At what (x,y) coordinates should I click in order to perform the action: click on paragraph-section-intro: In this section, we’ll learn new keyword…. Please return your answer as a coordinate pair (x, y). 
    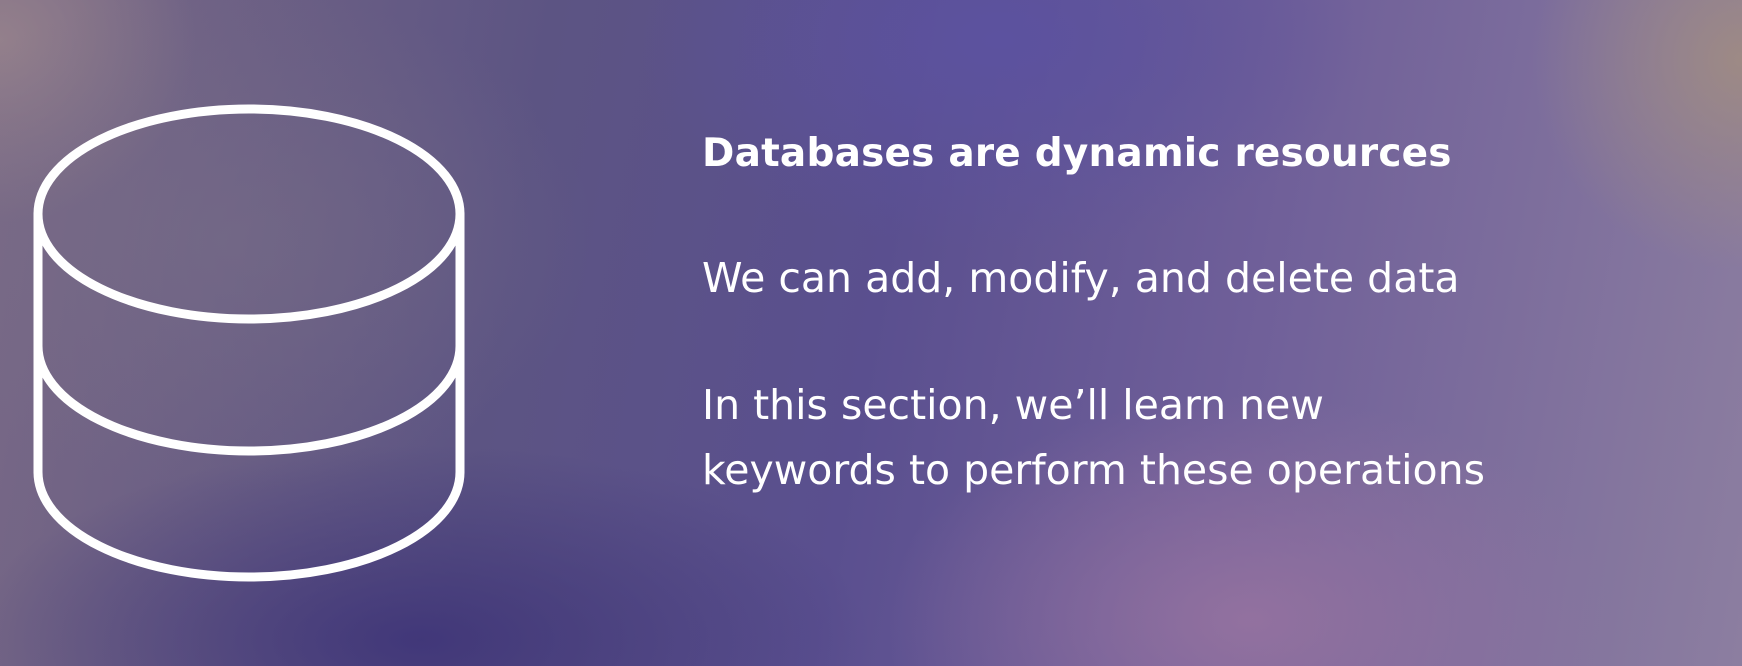
    Looking at the image, I should click on (1202, 438).